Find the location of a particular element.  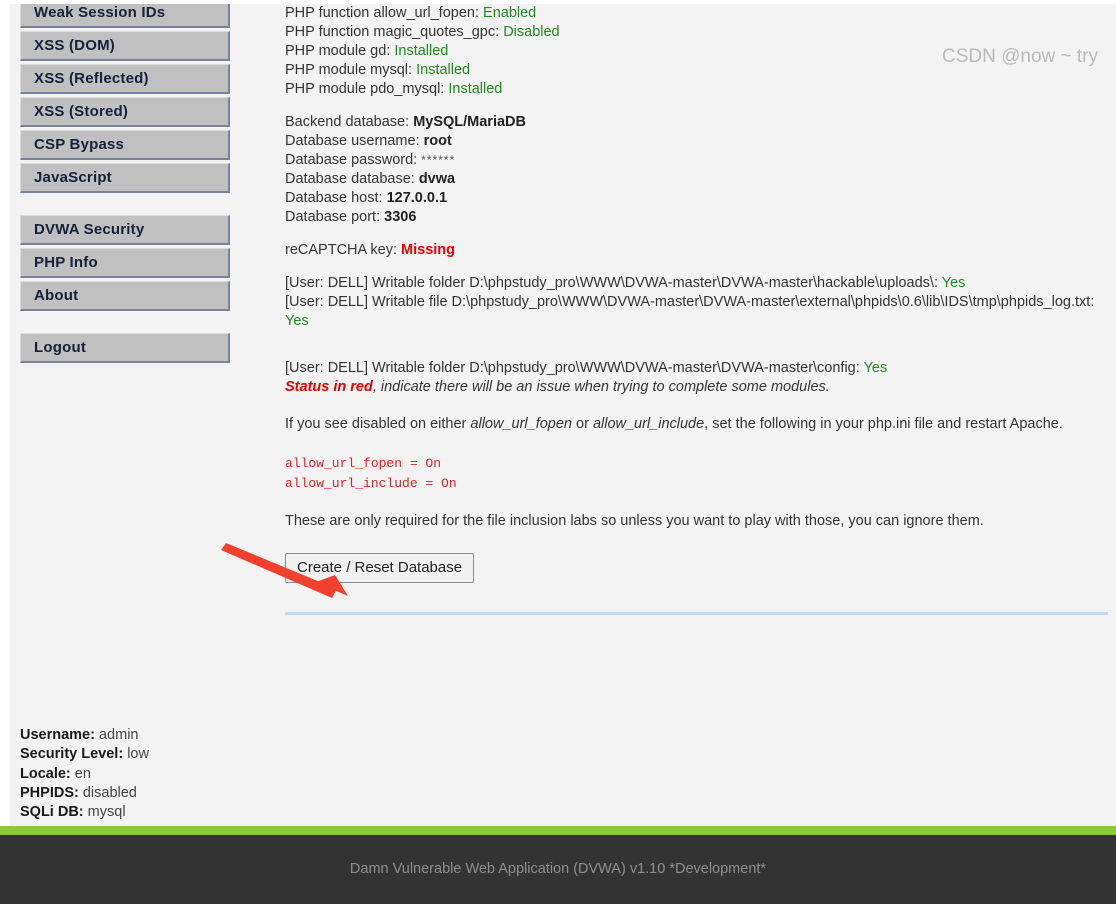

database-info-value: dvwa is located at coordinates (437, 179).